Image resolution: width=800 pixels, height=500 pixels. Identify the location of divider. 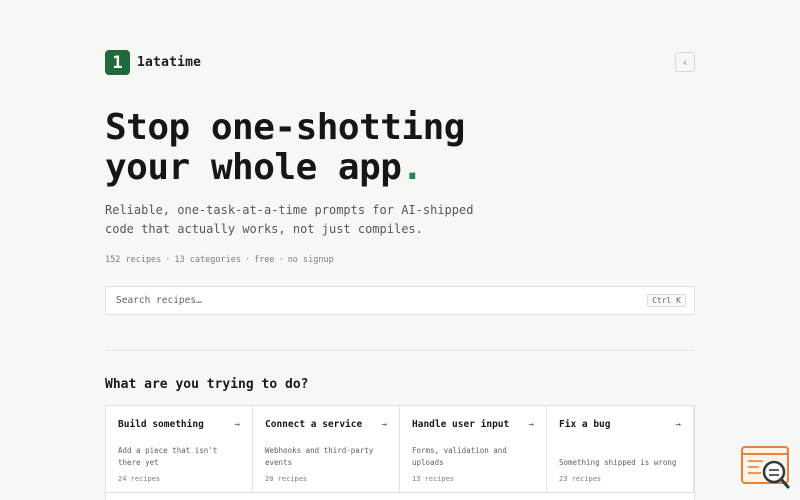
(400, 350).